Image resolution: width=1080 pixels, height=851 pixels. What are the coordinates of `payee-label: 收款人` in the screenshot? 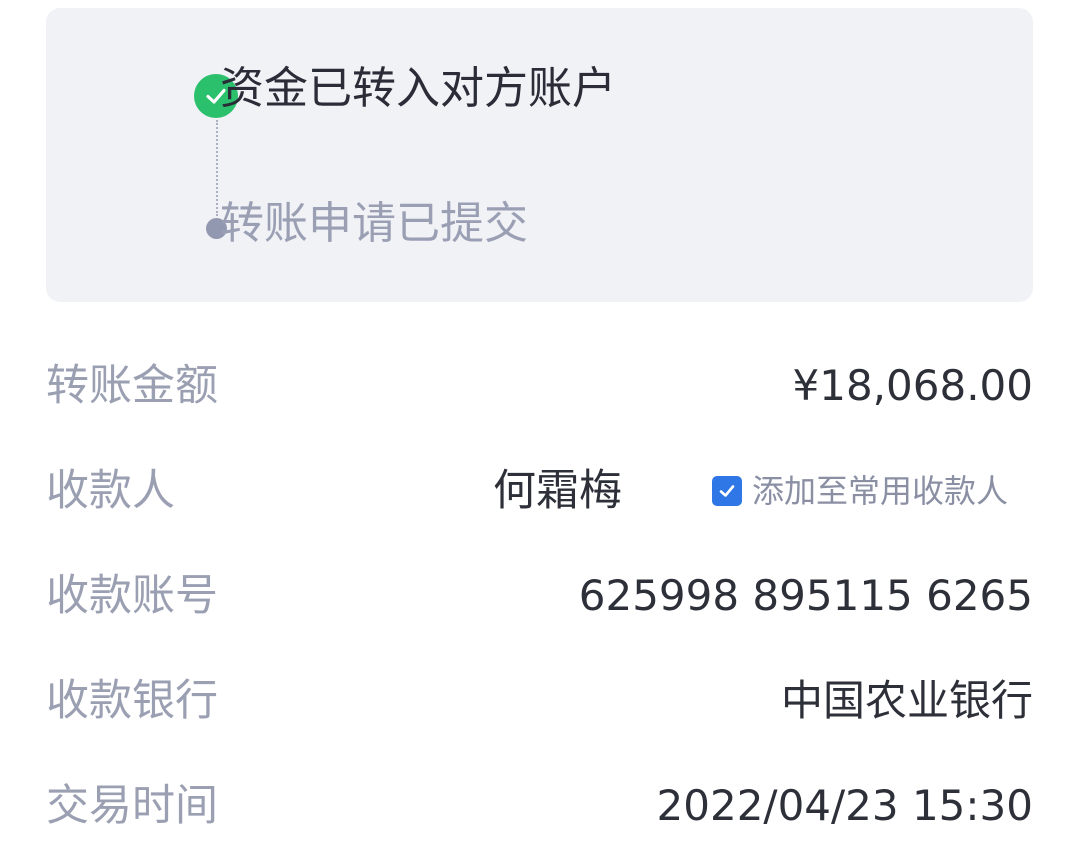 It's located at (110, 491).